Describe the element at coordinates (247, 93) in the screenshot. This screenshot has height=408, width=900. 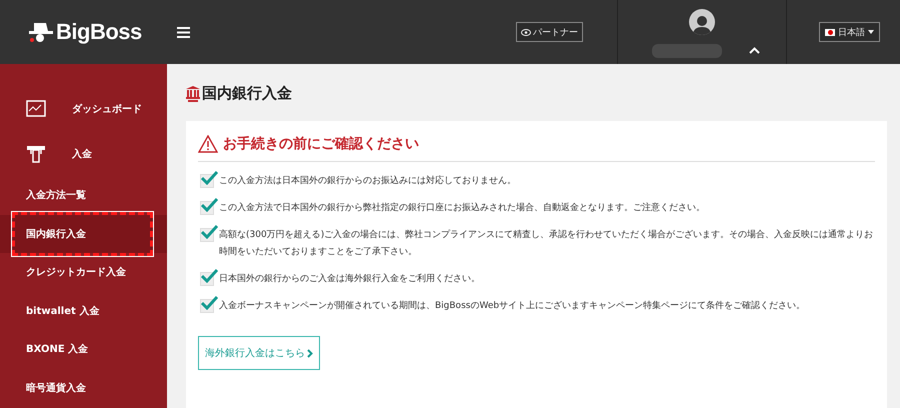
I see `page-title: 国内銀行入金` at that location.